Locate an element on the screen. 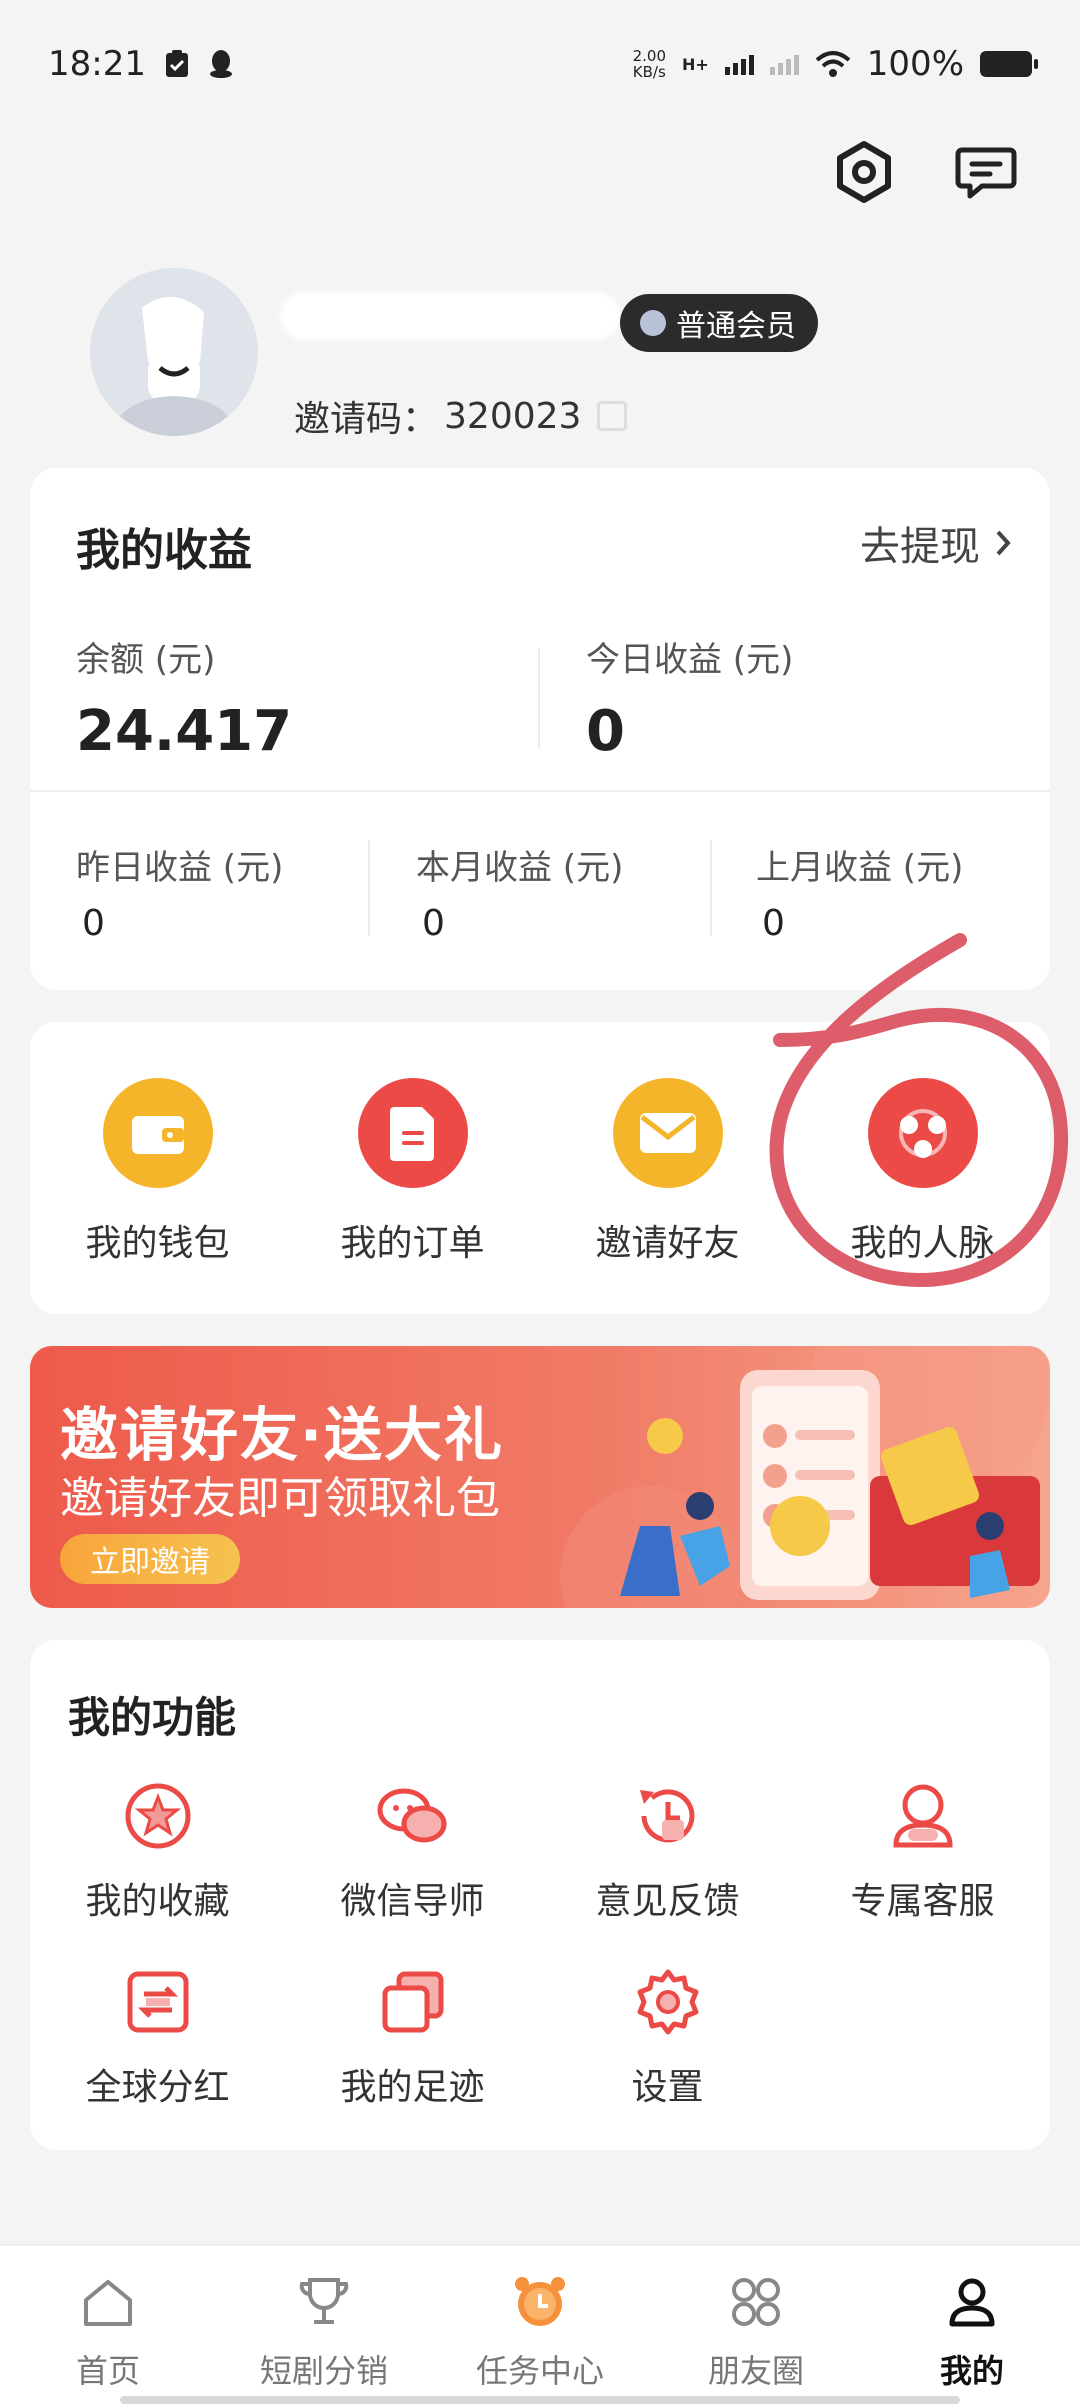 The image size is (1080, 2408). quick-item-invite: 邀请好友 is located at coordinates (667, 1168).